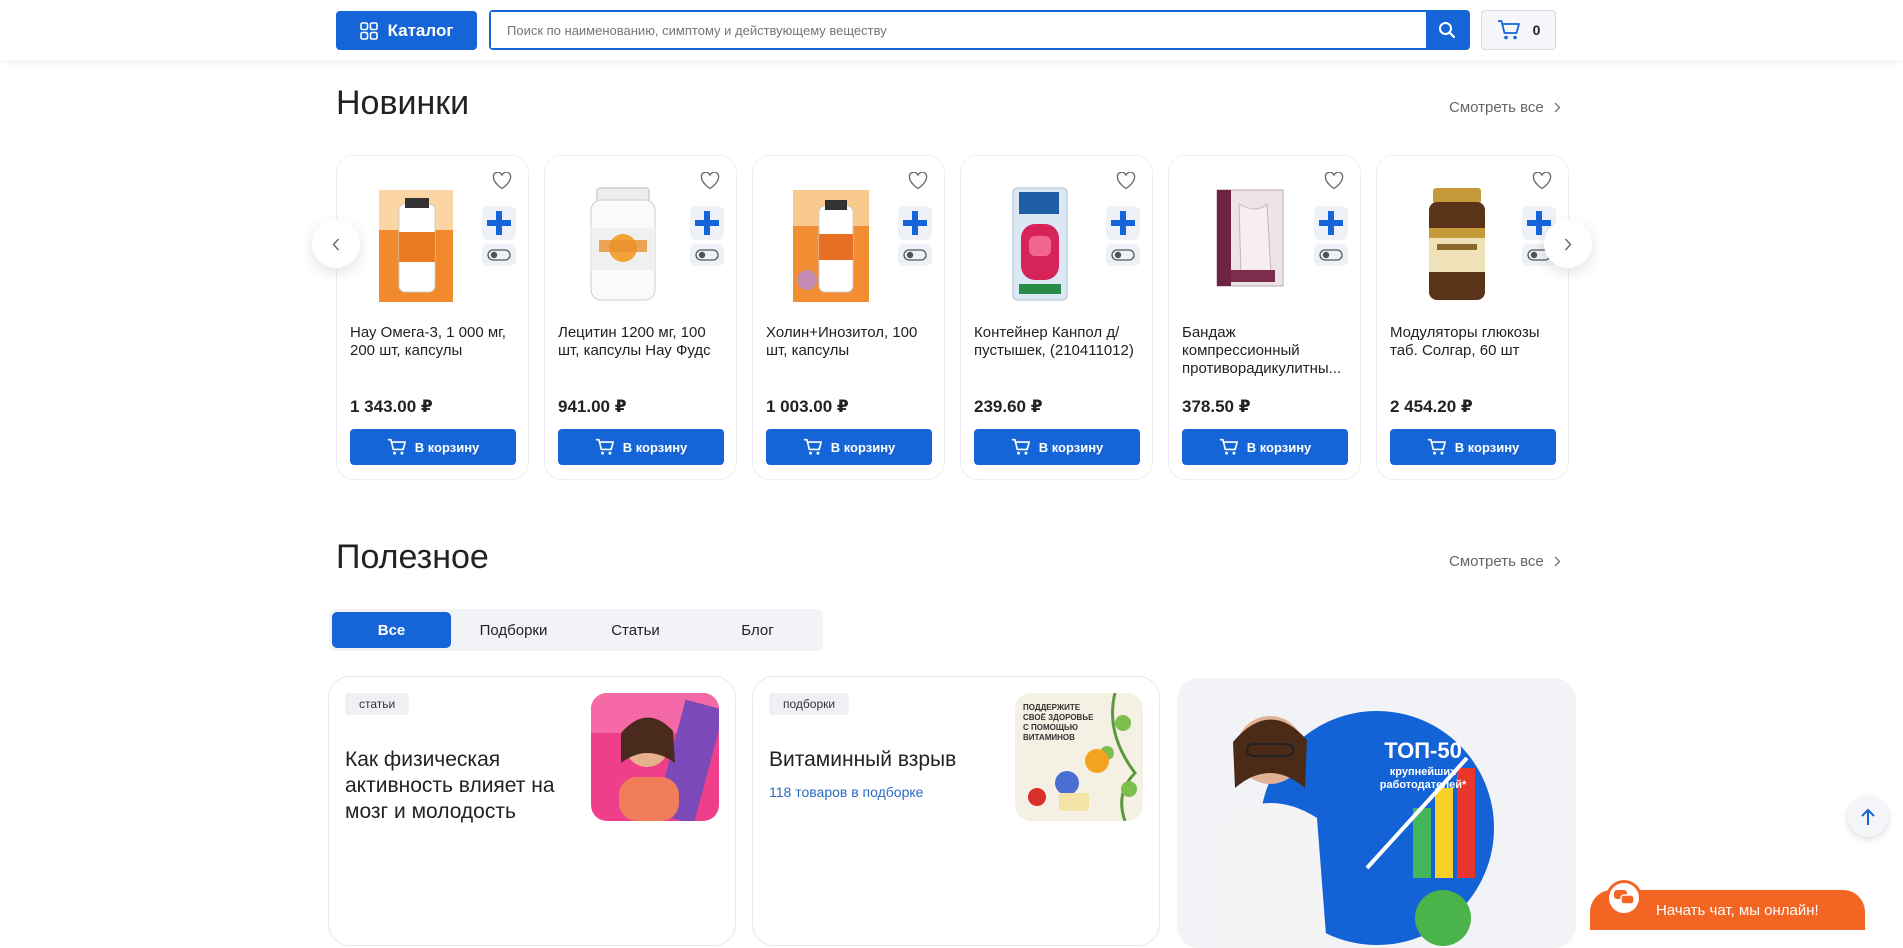 This screenshot has height=948, width=1903. Describe the element at coordinates (757, 630) in the screenshot. I see `tab-blog: Блог` at that location.